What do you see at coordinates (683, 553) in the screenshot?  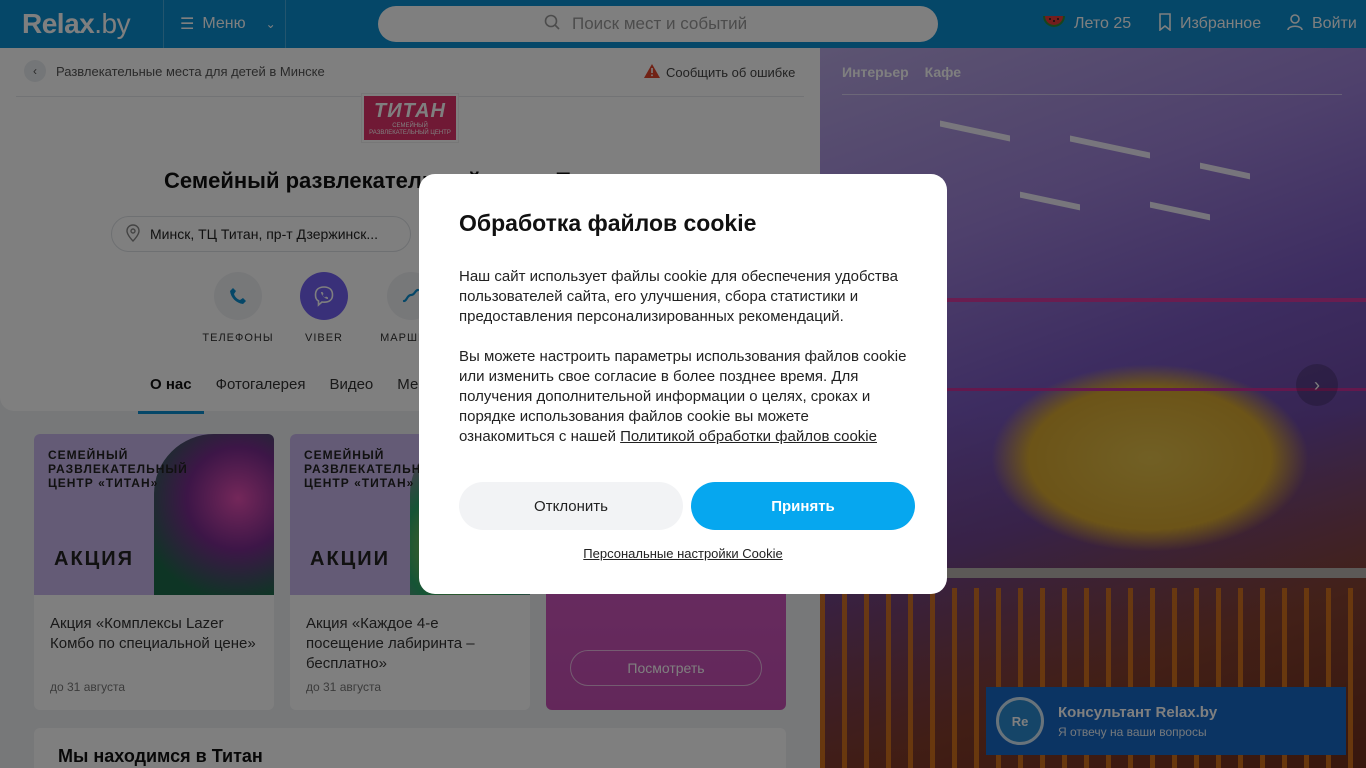 I see `cookie-settings-link: Персональные настройки Cookie` at bounding box center [683, 553].